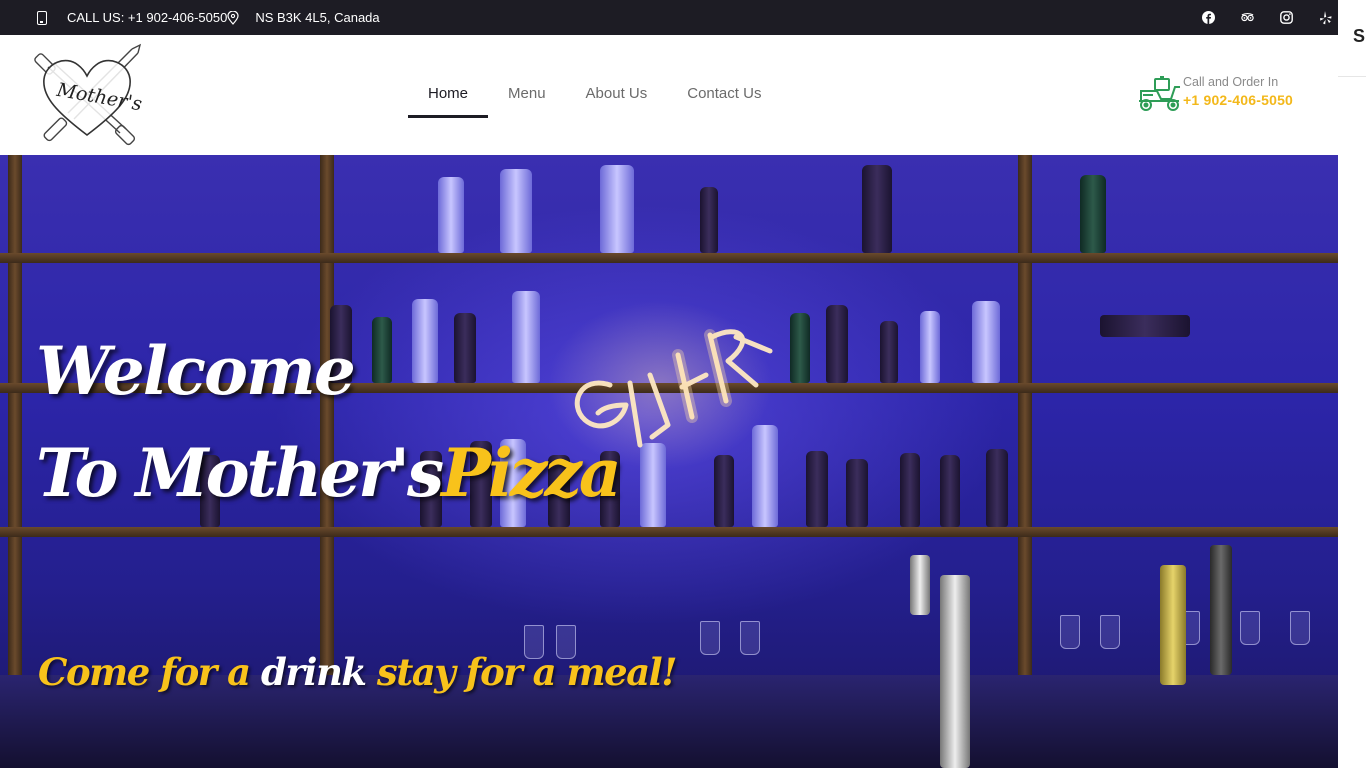  Describe the element at coordinates (317, 17) in the screenshot. I see `address-text: NS B3K 4L5, Canada` at that location.